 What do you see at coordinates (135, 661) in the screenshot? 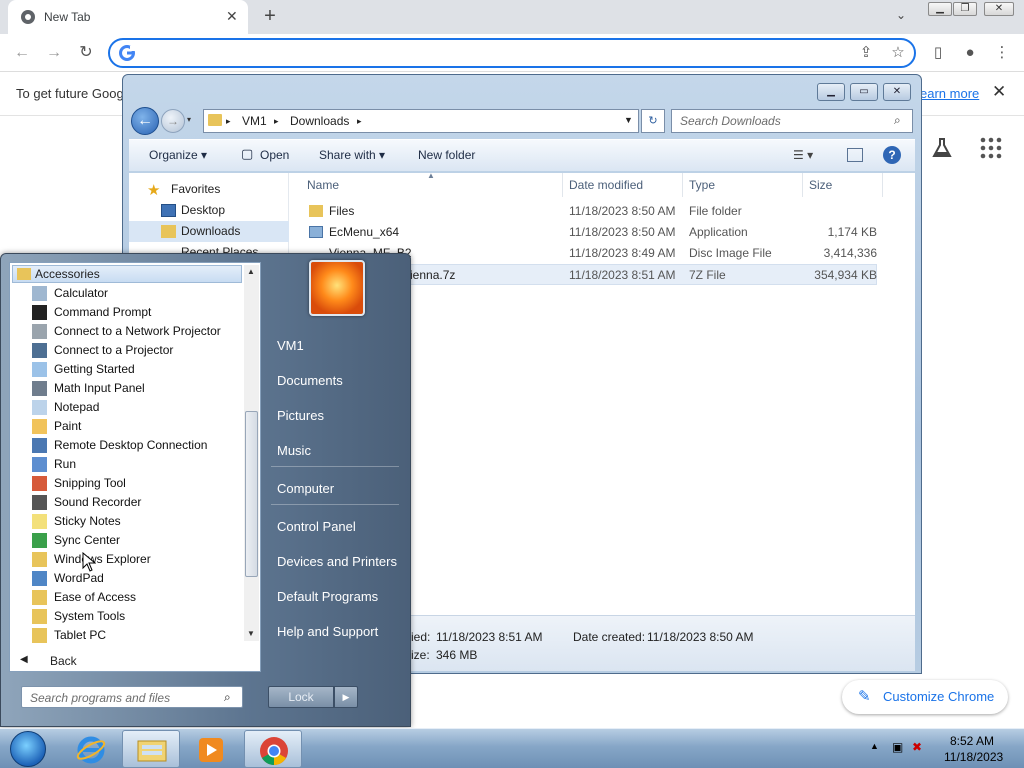
I see `back-button: ◀ Back` at bounding box center [135, 661].